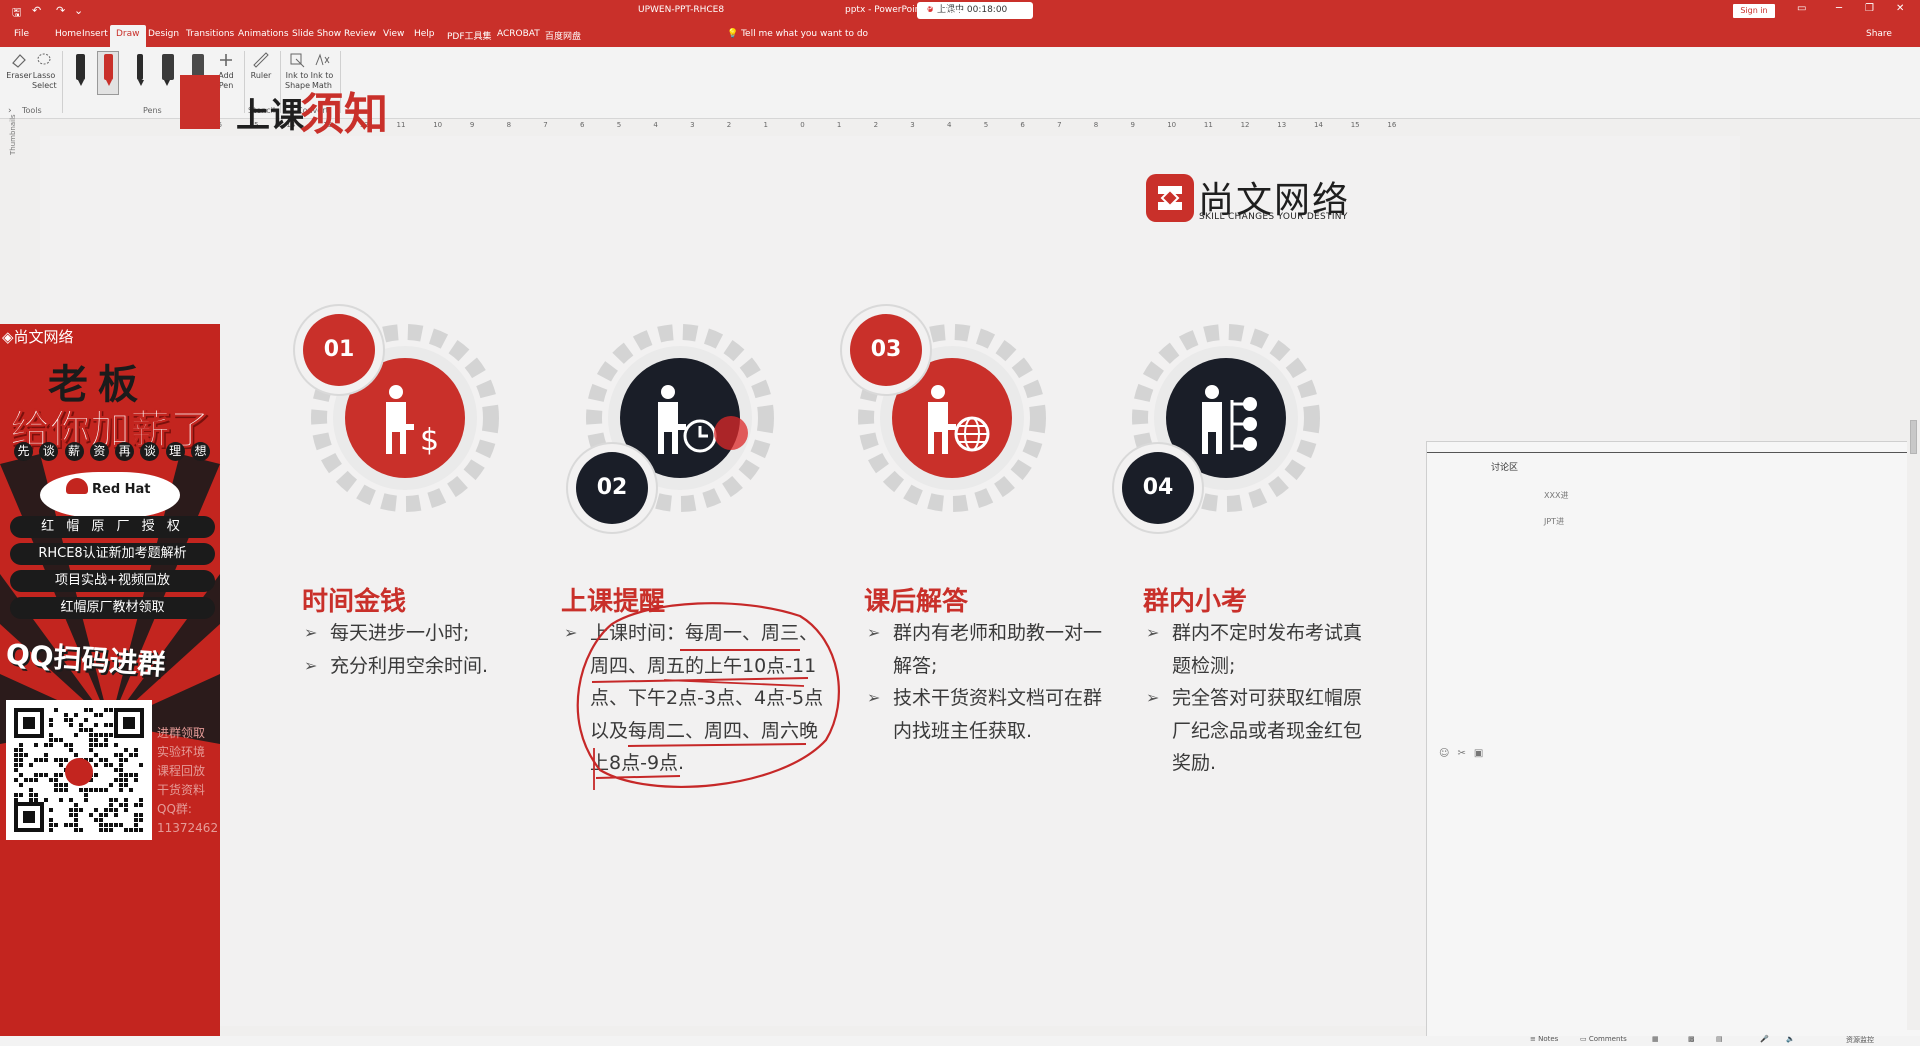 The width and height of the screenshot is (1920, 1046). Describe the element at coordinates (23, 451) in the screenshot. I see `ad-sub-char: 先` at that location.